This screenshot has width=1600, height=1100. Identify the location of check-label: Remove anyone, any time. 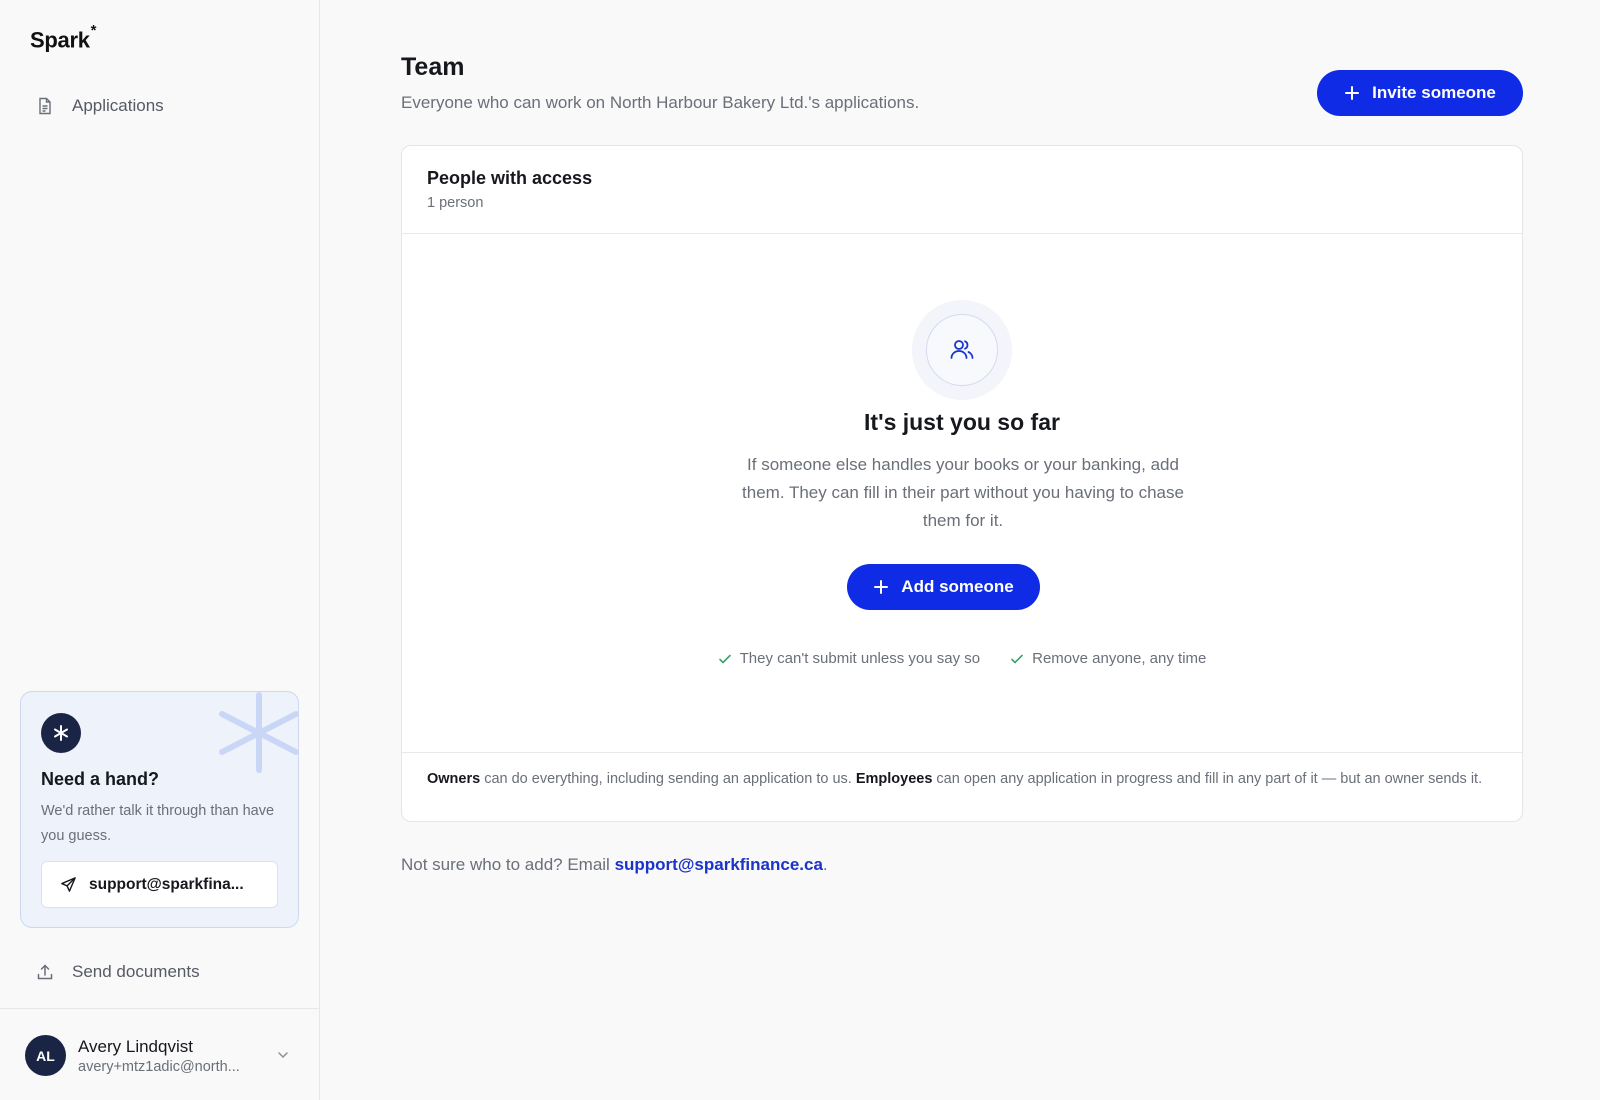
(1119, 658).